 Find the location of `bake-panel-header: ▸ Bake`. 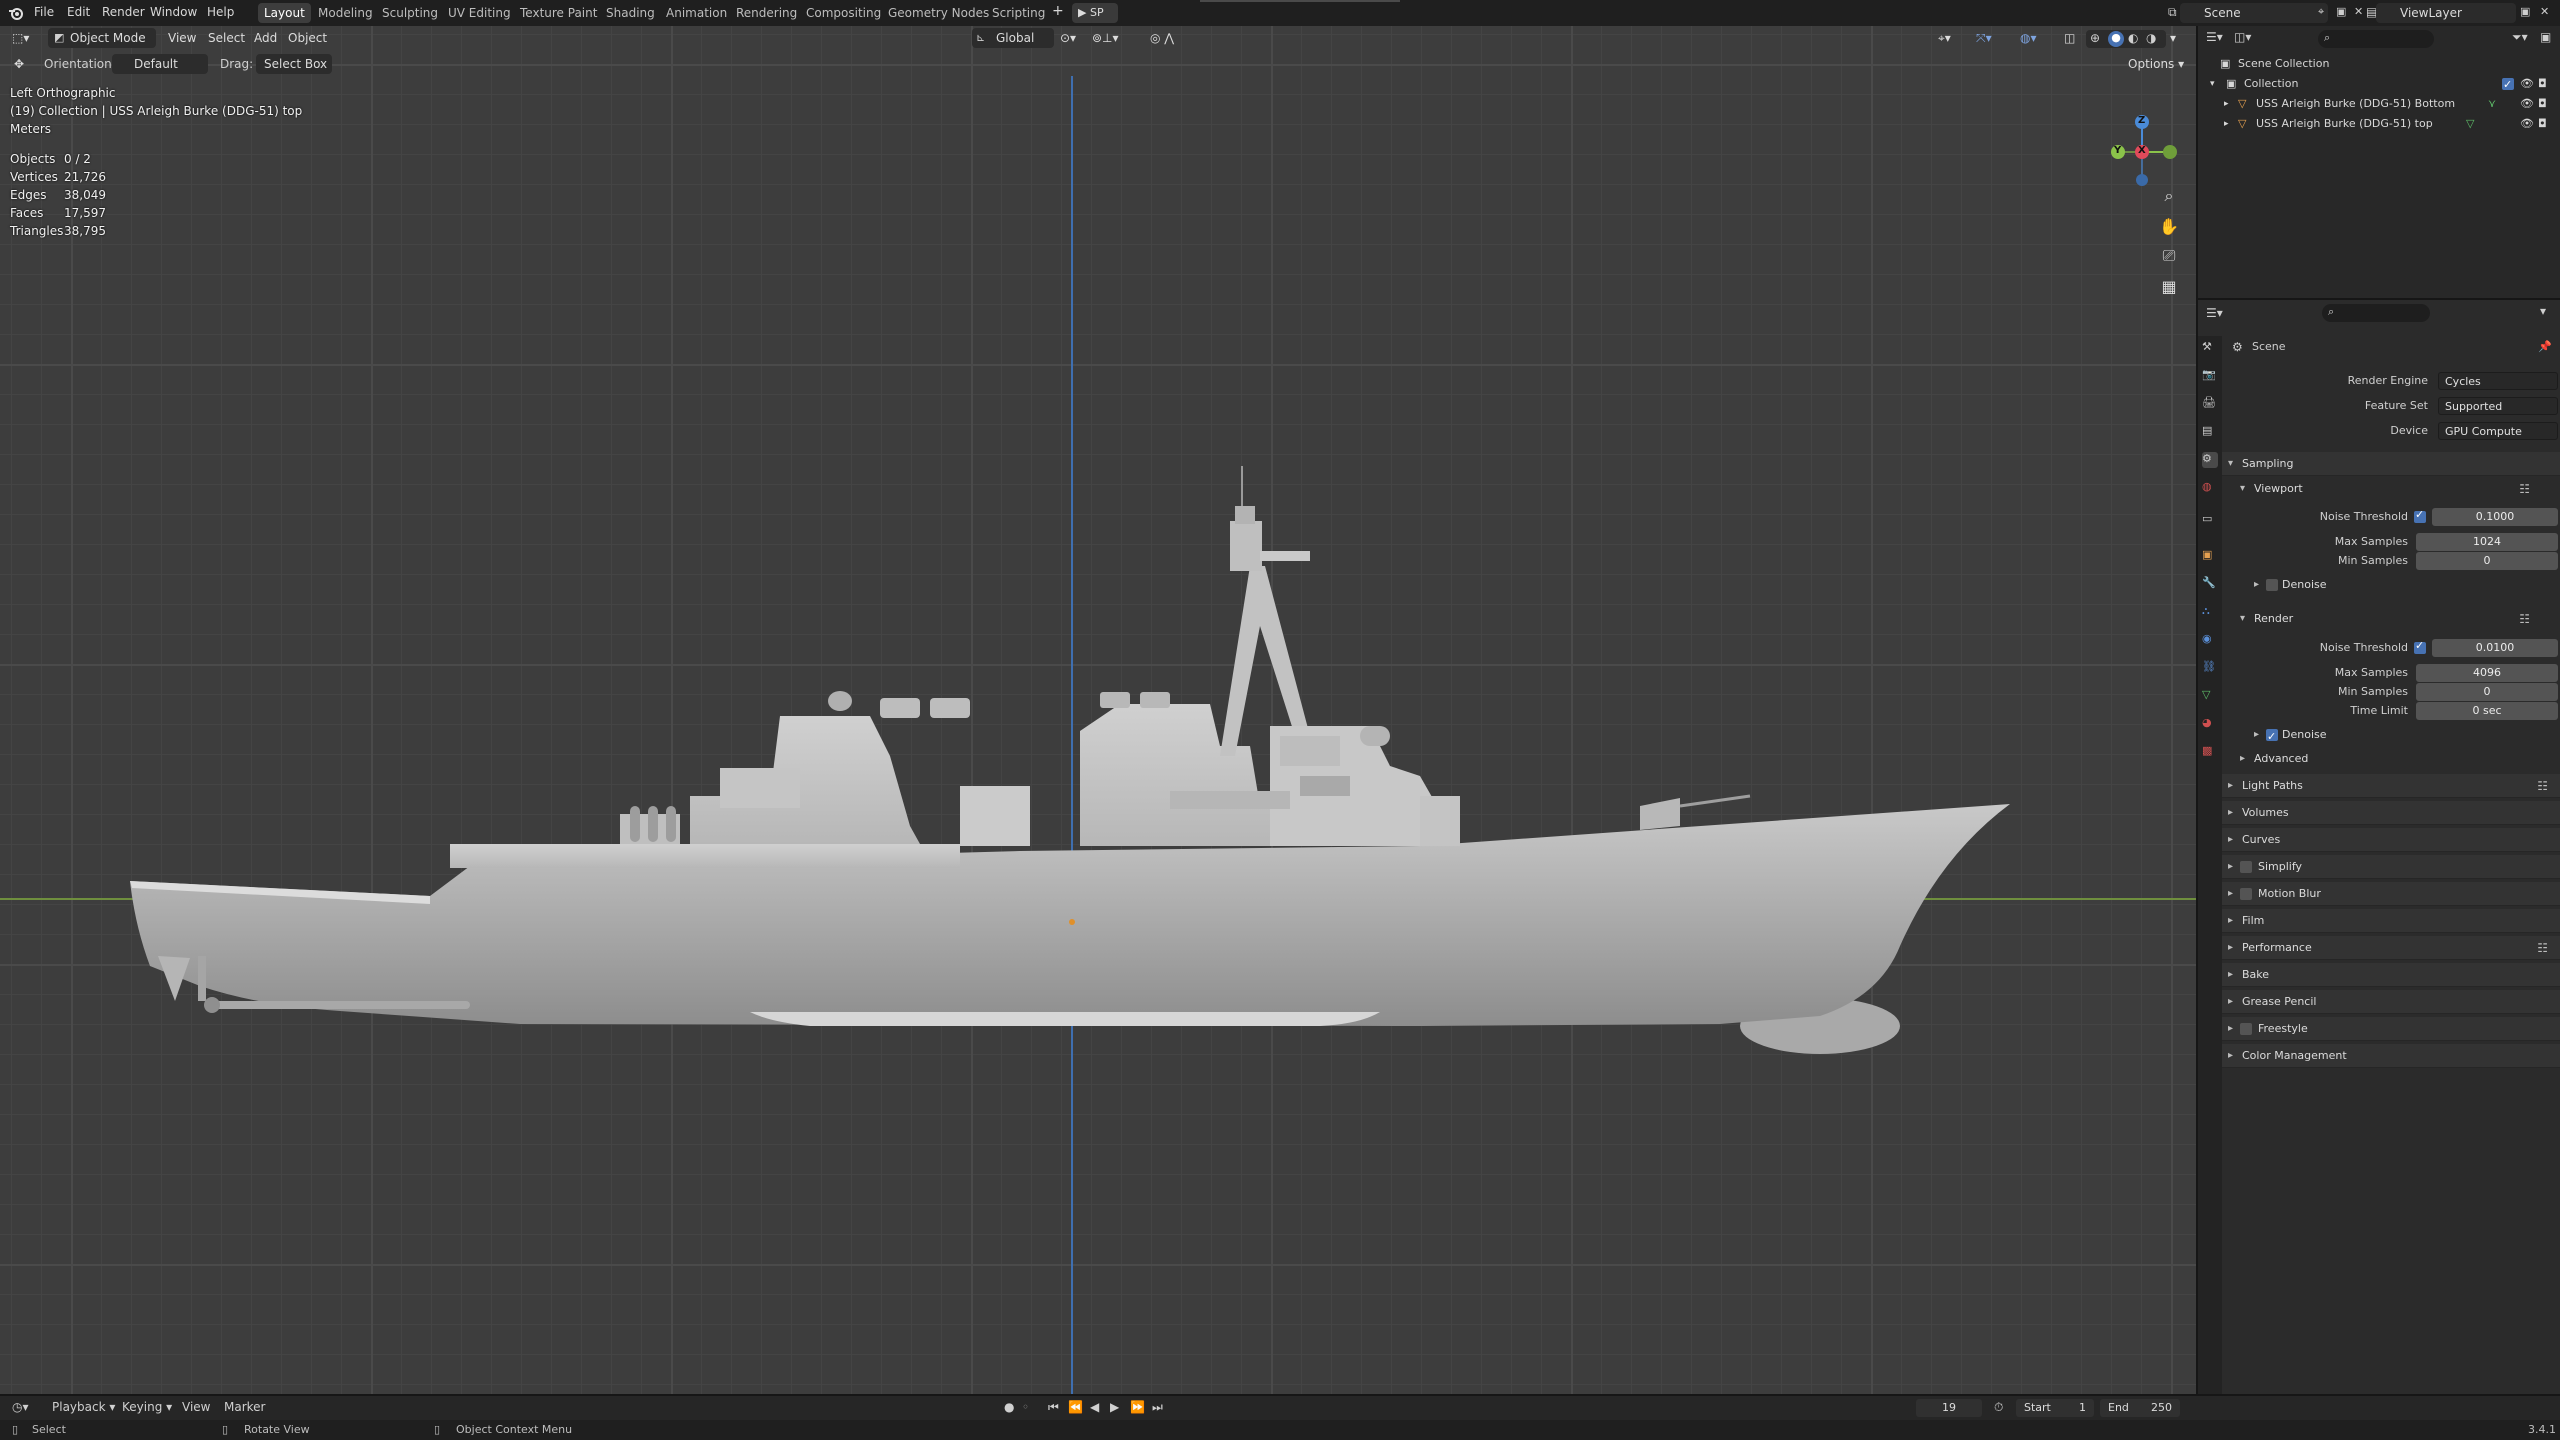

bake-panel-header: ▸ Bake is located at coordinates (2391, 975).